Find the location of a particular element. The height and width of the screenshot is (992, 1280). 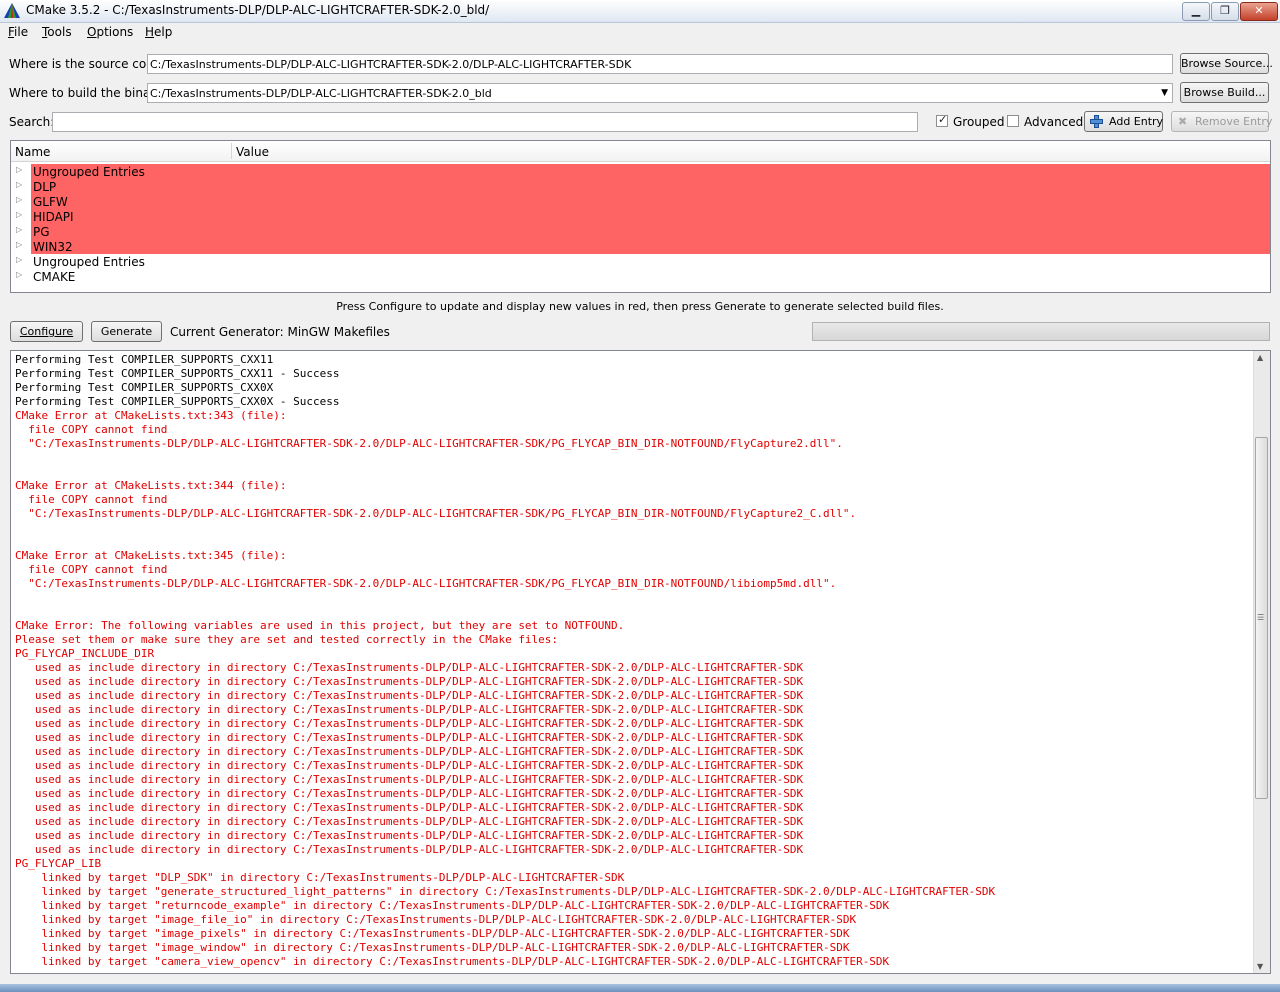

menu-options: Options is located at coordinates (110, 32).